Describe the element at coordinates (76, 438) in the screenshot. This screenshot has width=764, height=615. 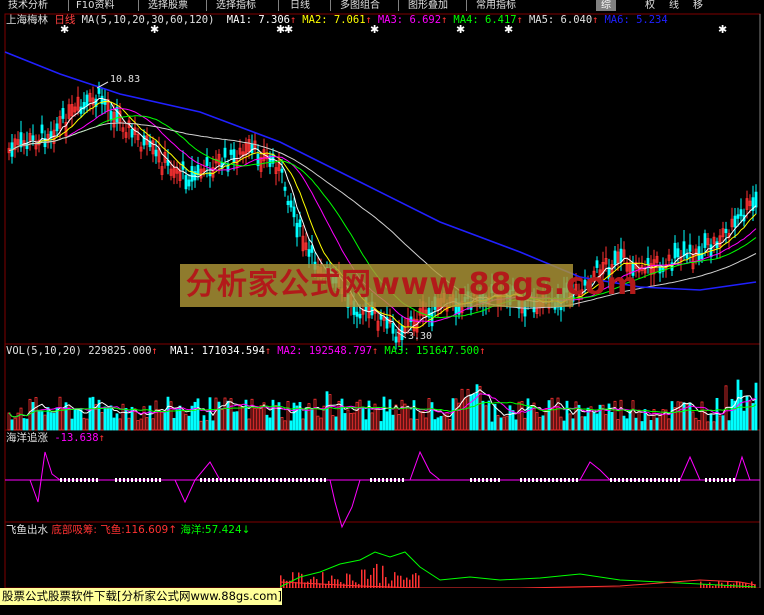
I see `haiyang-value: -13.638` at that location.